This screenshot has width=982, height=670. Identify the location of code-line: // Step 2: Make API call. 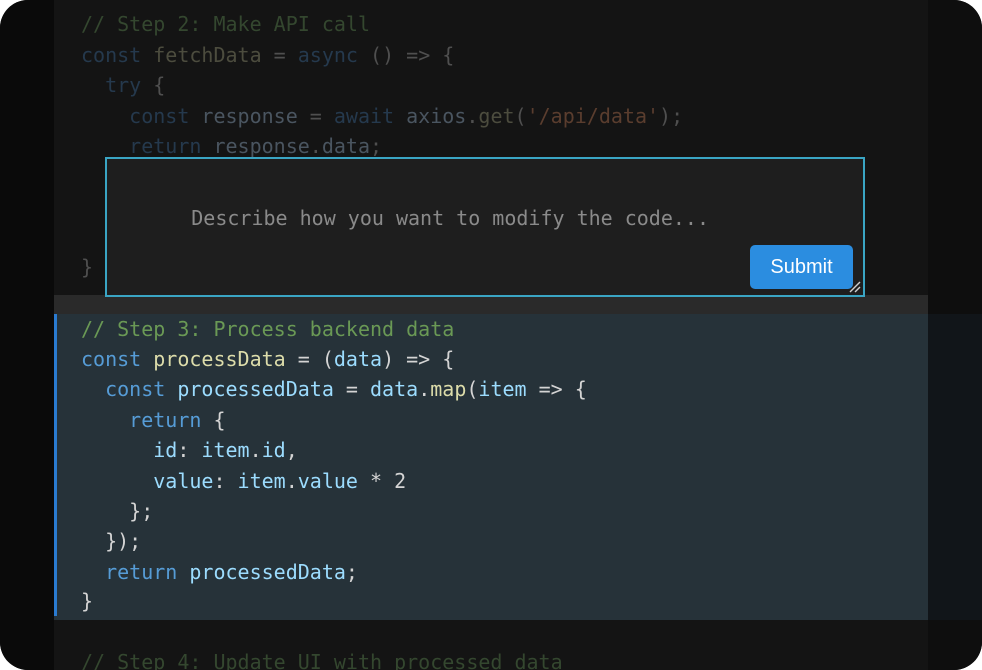
(225, 24).